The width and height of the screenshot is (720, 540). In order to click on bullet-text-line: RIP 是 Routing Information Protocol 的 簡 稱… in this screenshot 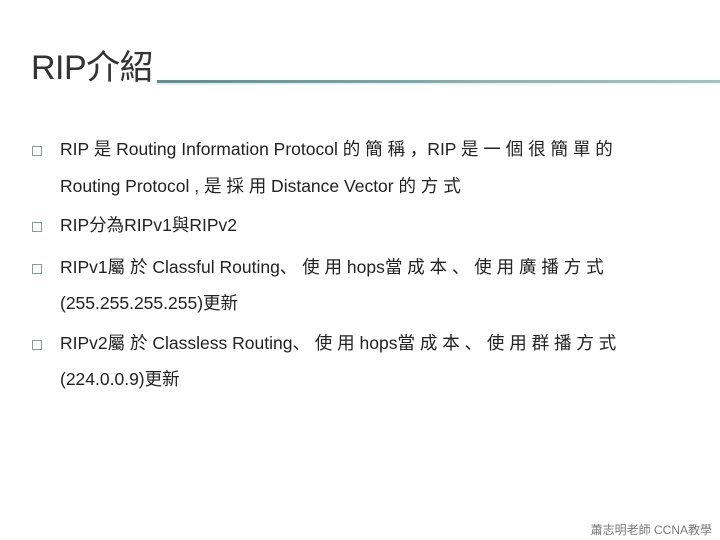, I will do `click(336, 149)`.